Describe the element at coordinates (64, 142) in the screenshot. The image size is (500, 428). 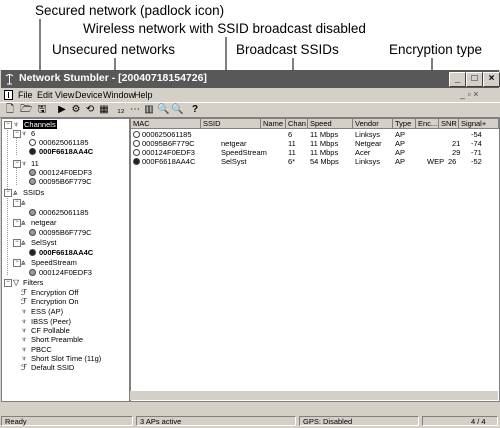
I see `tree-ch6-ap-1: 000625061185` at that location.